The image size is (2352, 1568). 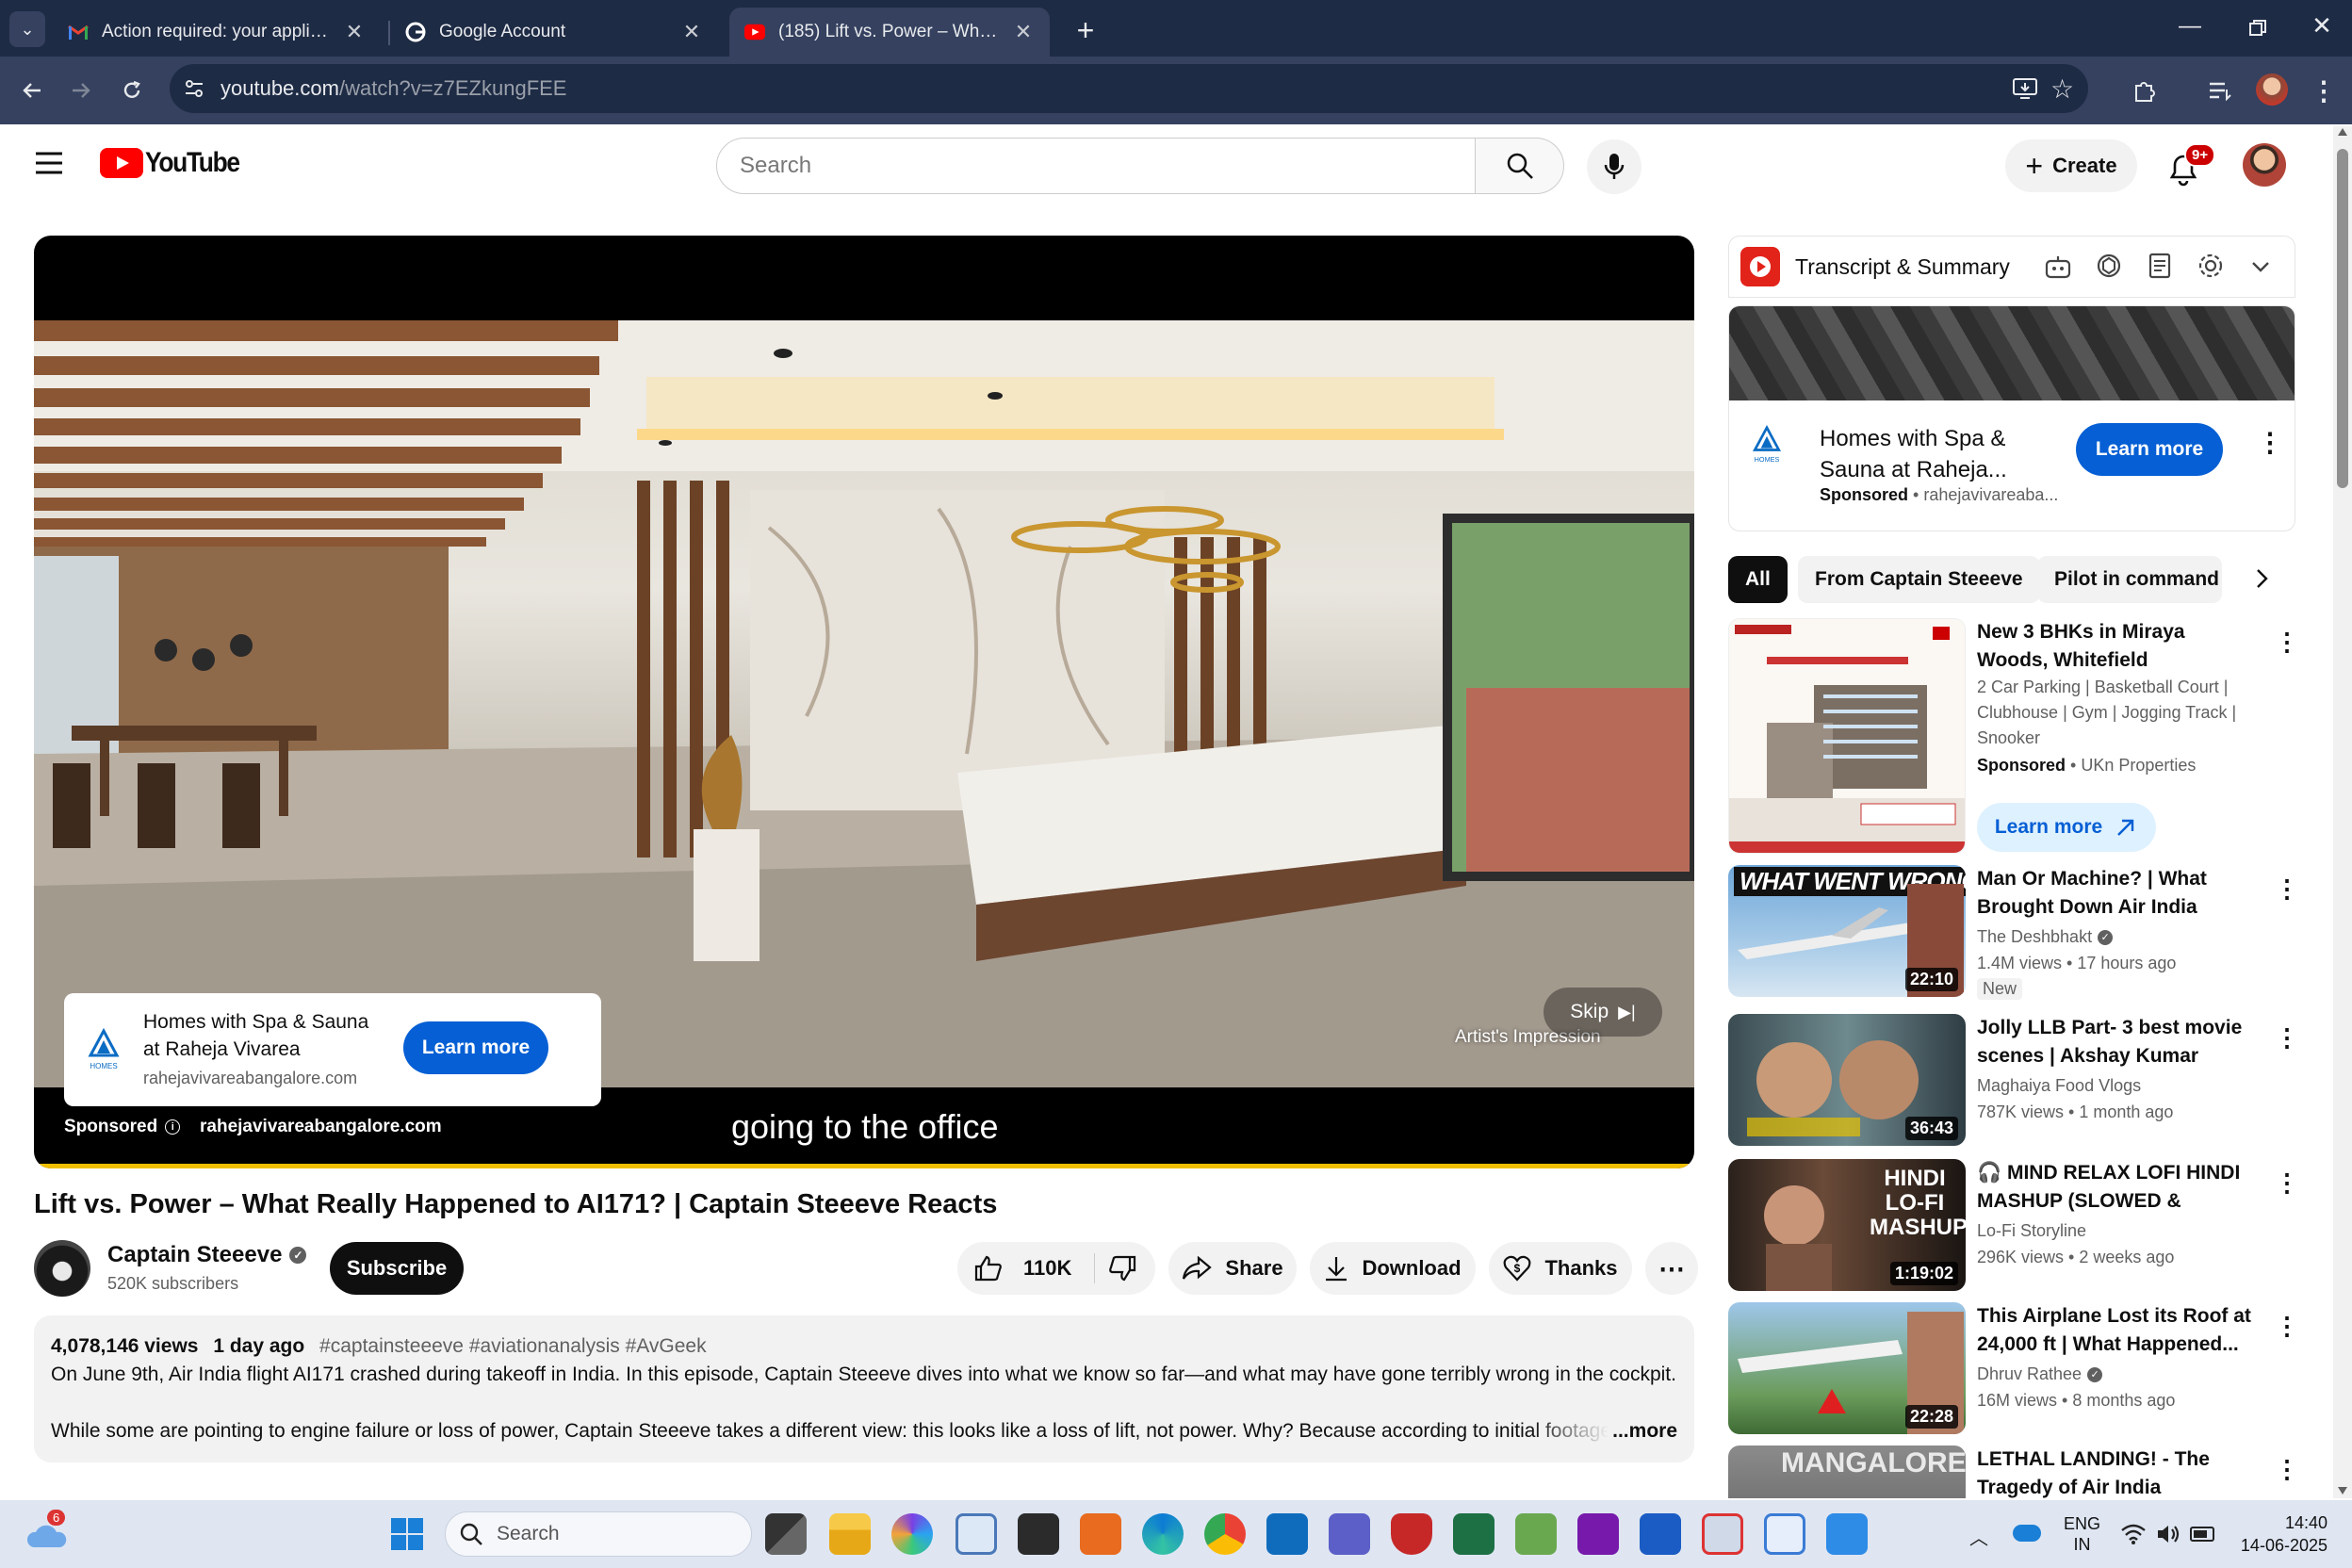 I want to click on sidebar-ad-learn-more-button: Learn more, so click(x=2149, y=450).